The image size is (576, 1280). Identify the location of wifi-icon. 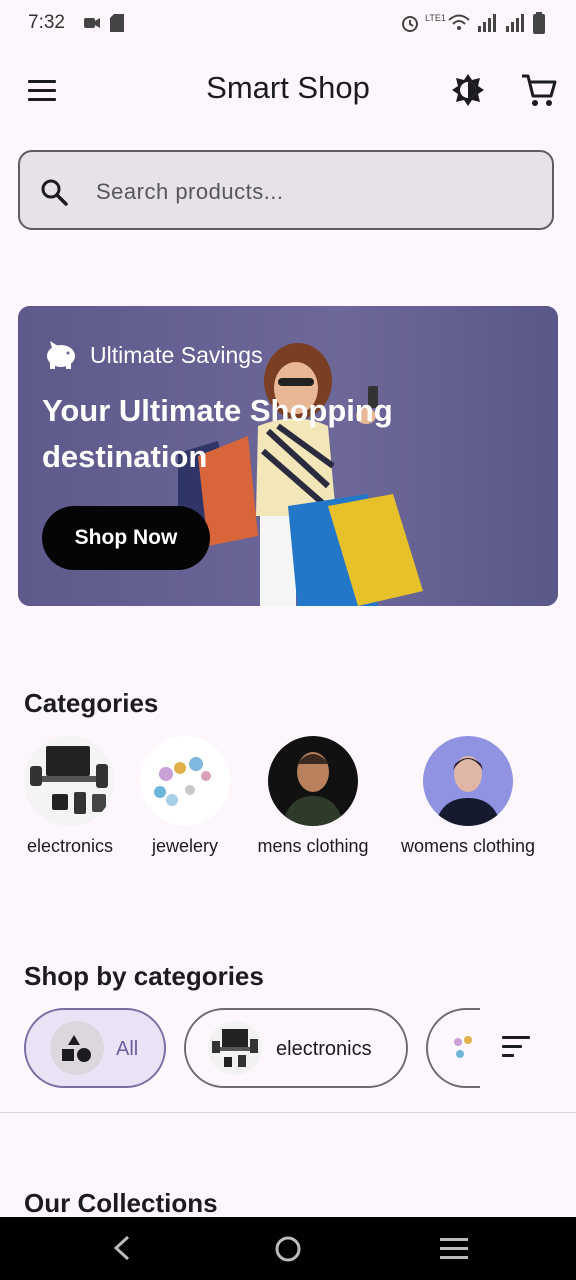
(459, 22).